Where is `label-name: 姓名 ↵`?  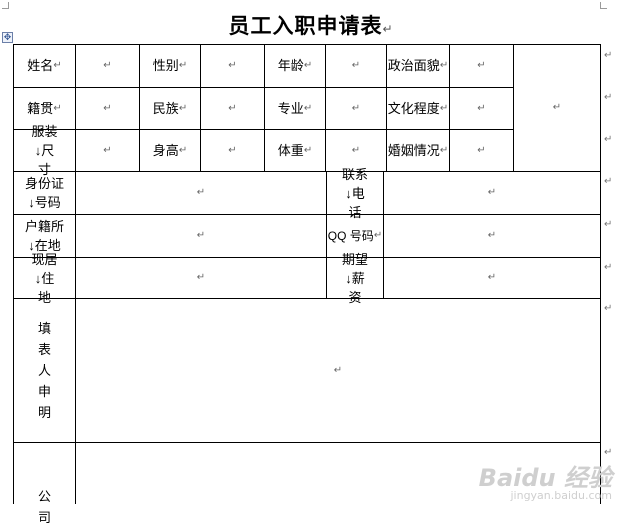 label-name: 姓名 ↵ is located at coordinates (44, 65).